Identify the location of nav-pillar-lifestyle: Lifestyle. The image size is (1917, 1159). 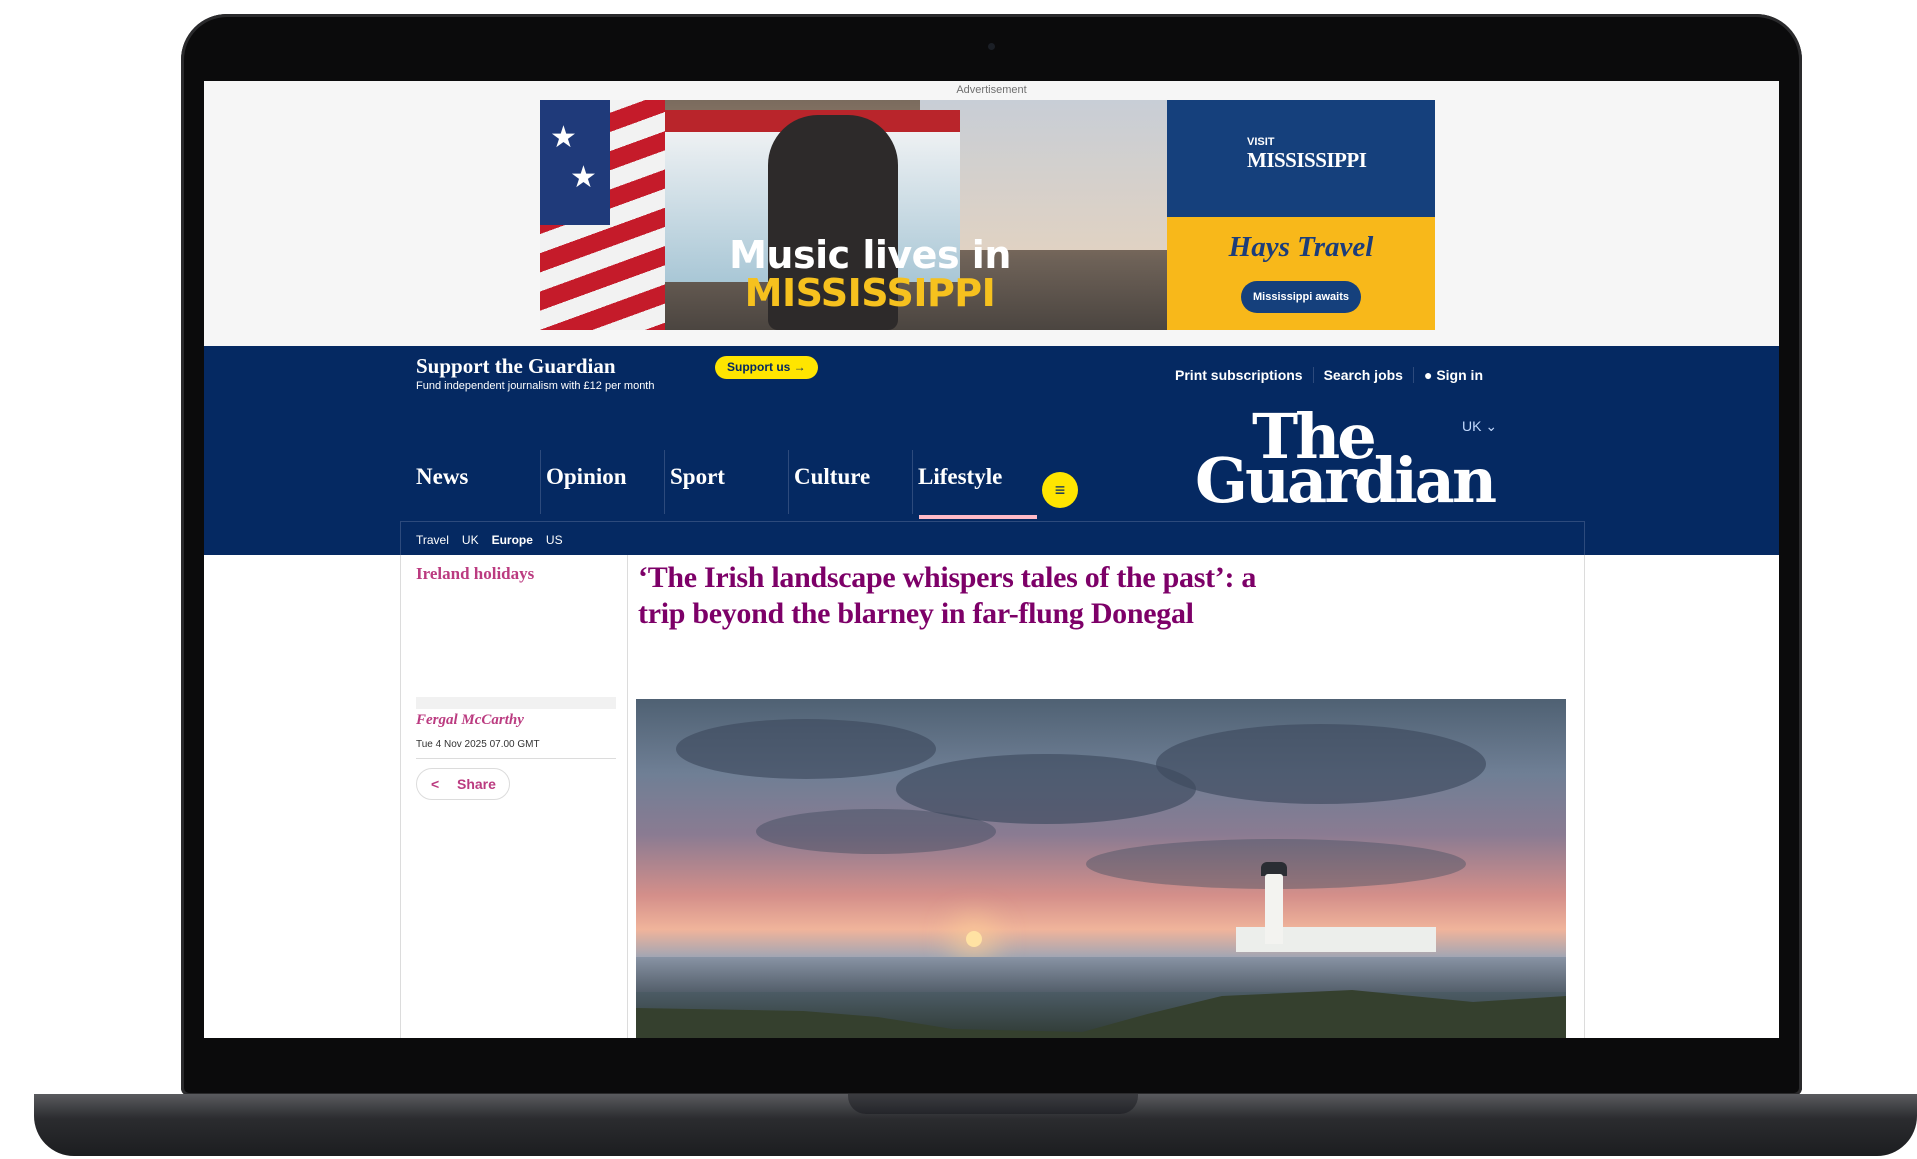
(974, 482).